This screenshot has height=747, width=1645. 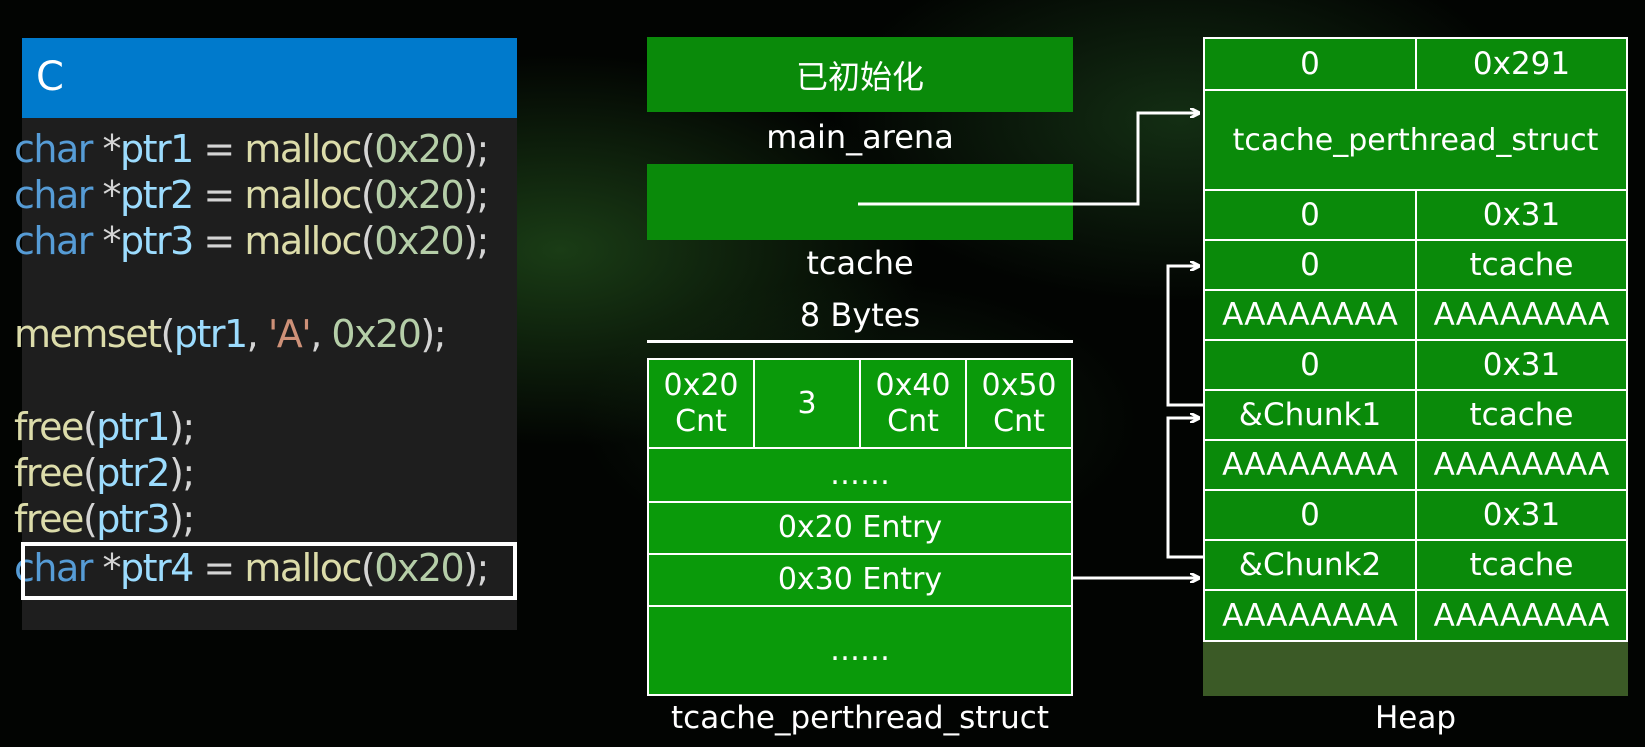 I want to click on arrow-chunk1-fd, so click(x=1184, y=336).